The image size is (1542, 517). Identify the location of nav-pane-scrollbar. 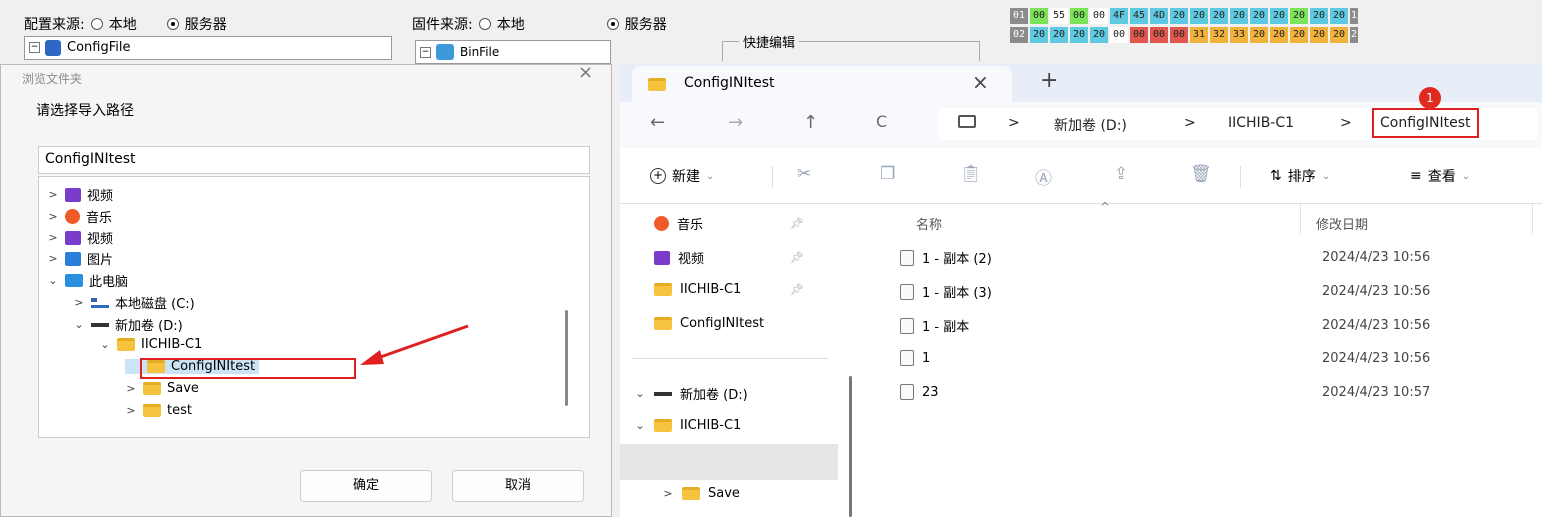
(850, 446).